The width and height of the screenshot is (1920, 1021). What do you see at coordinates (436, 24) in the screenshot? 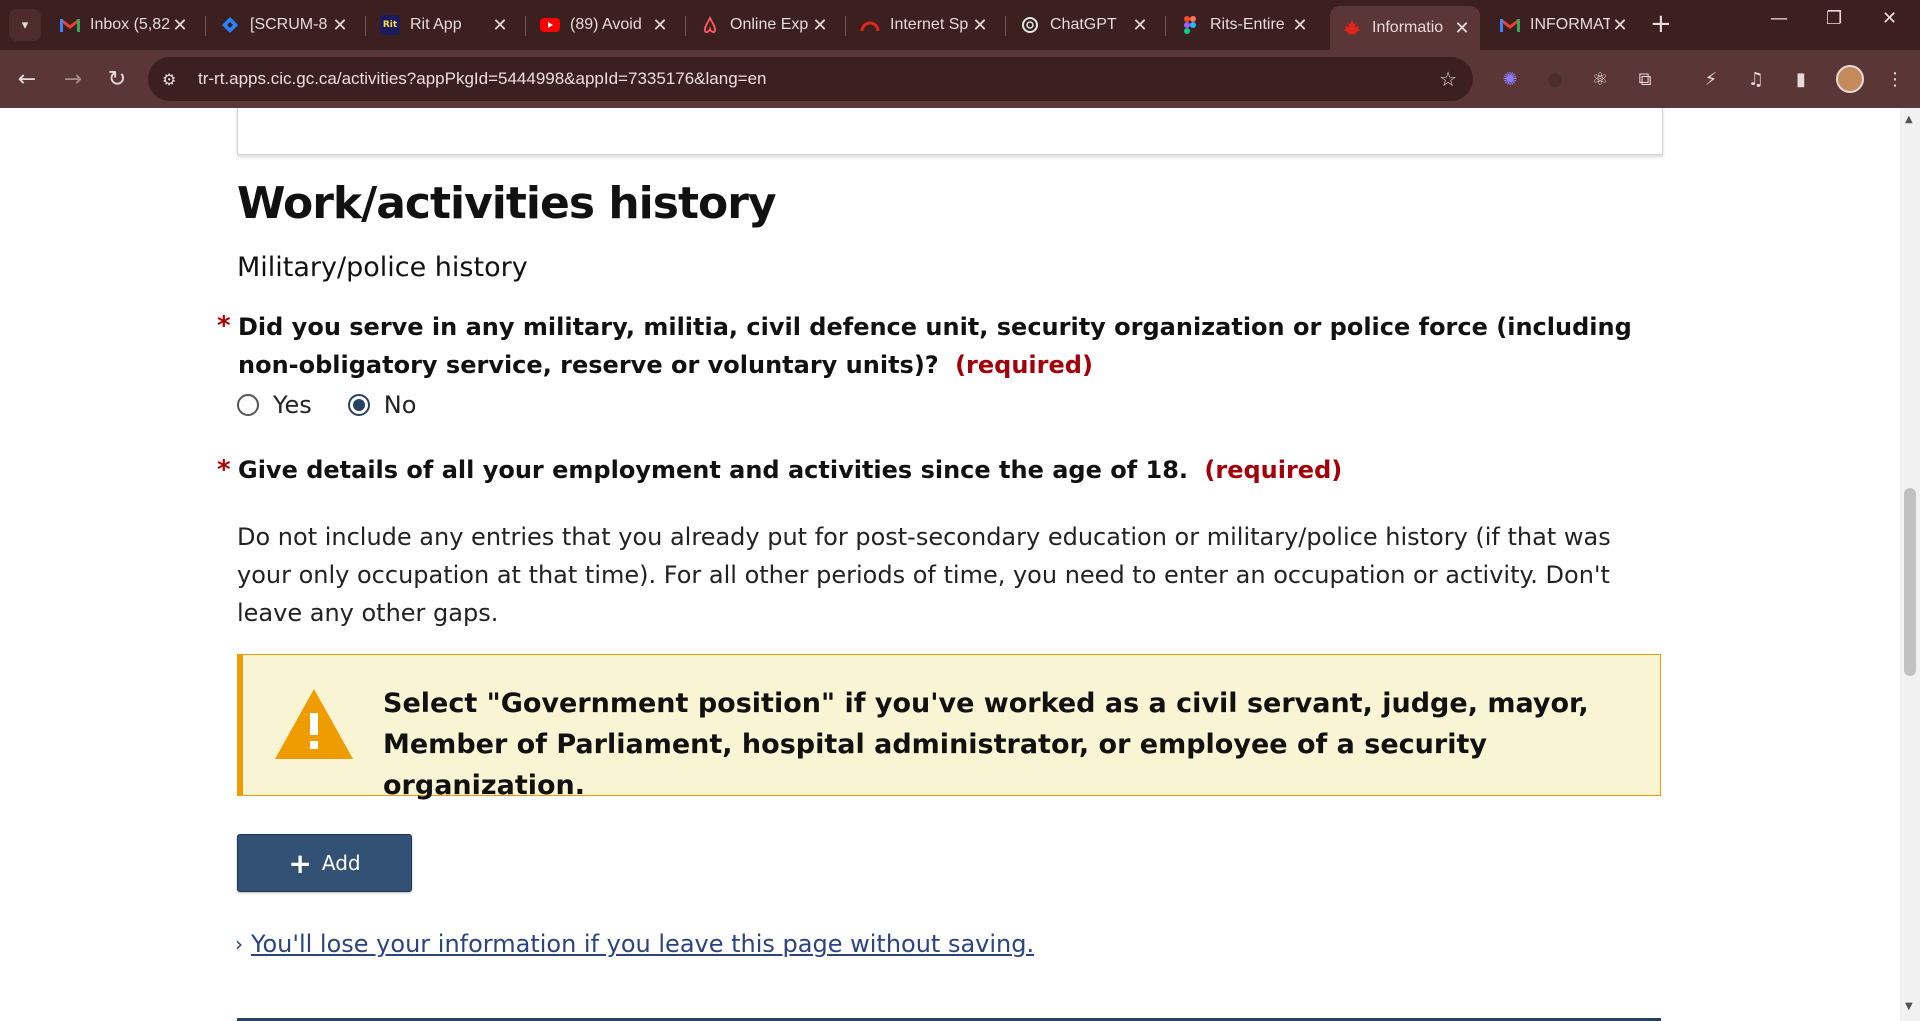
I see `tab-title: Rit App` at bounding box center [436, 24].